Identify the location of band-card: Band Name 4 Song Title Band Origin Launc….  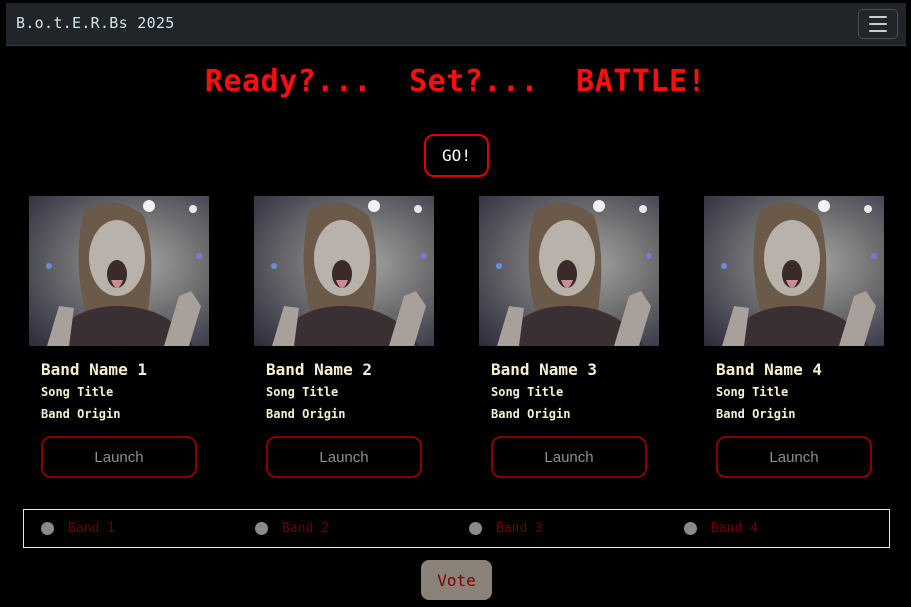
(794, 337).